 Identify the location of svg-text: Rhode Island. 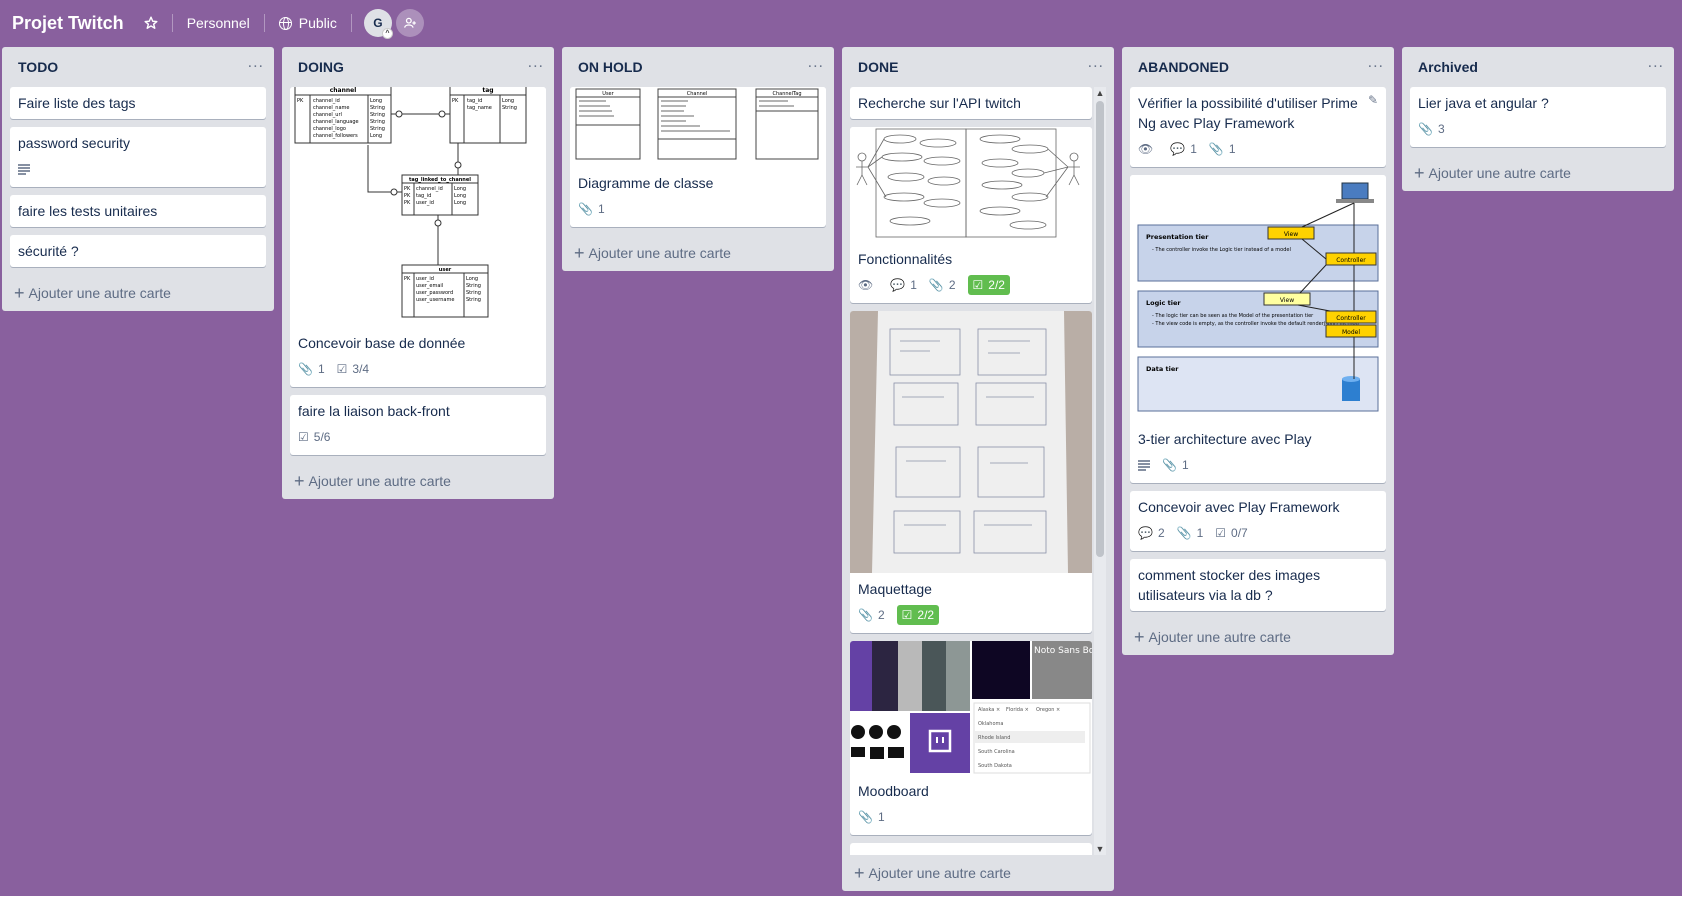
(994, 738).